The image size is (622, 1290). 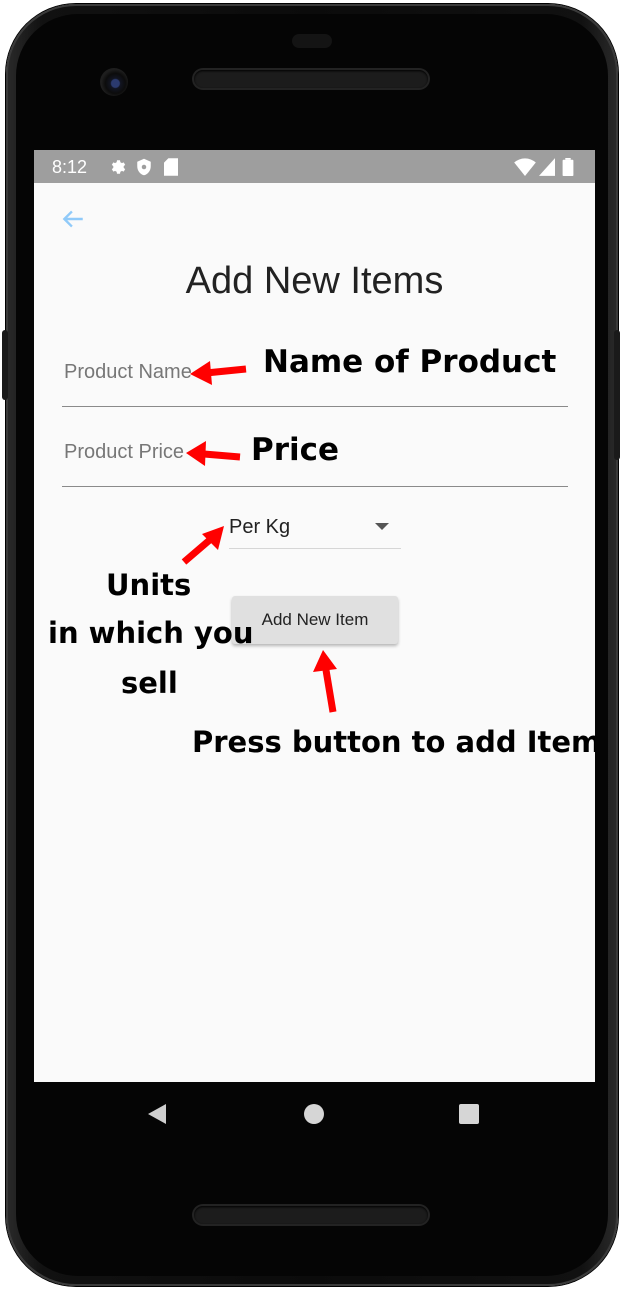 I want to click on front-camera, so click(x=114, y=82).